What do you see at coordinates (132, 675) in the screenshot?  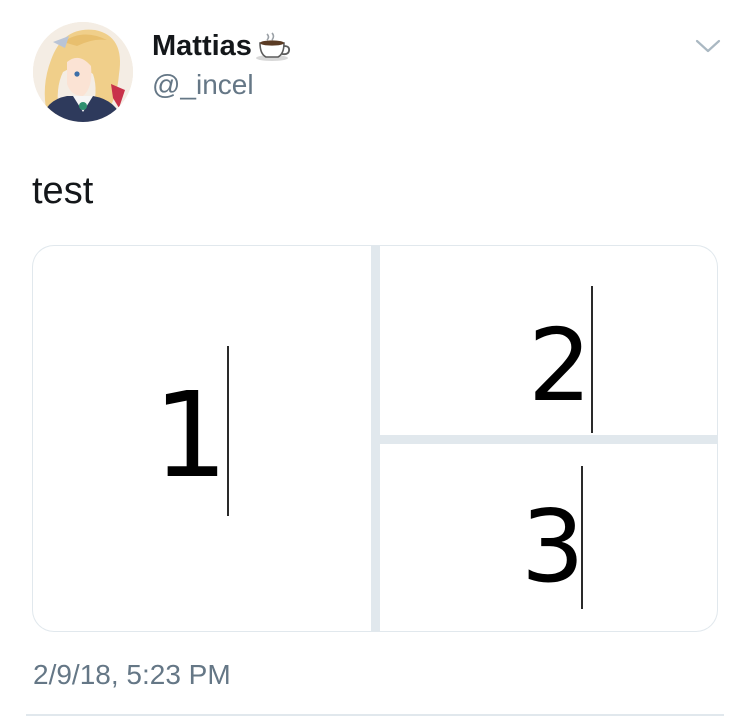 I see `tweet-timestamp: 2/9/18, 5:23 PM` at bounding box center [132, 675].